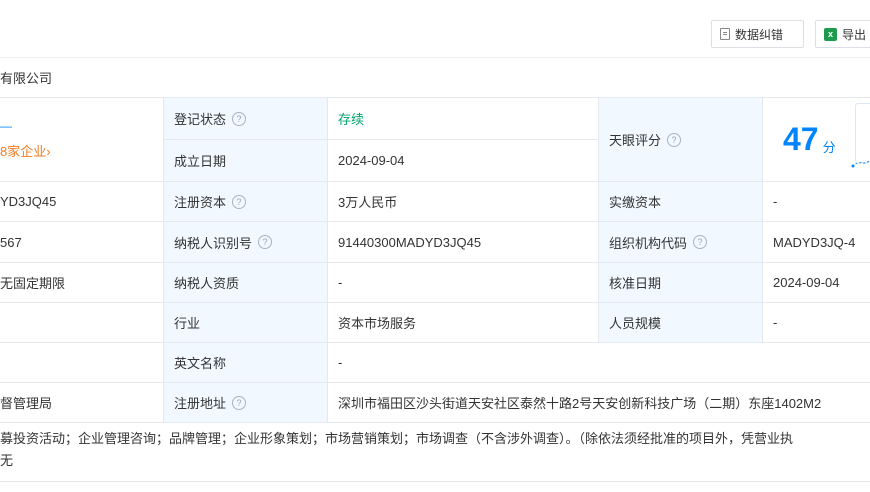 The height and width of the screenshot is (492, 870). I want to click on approval-date-value-cell: 2024-09-04, so click(816, 283).